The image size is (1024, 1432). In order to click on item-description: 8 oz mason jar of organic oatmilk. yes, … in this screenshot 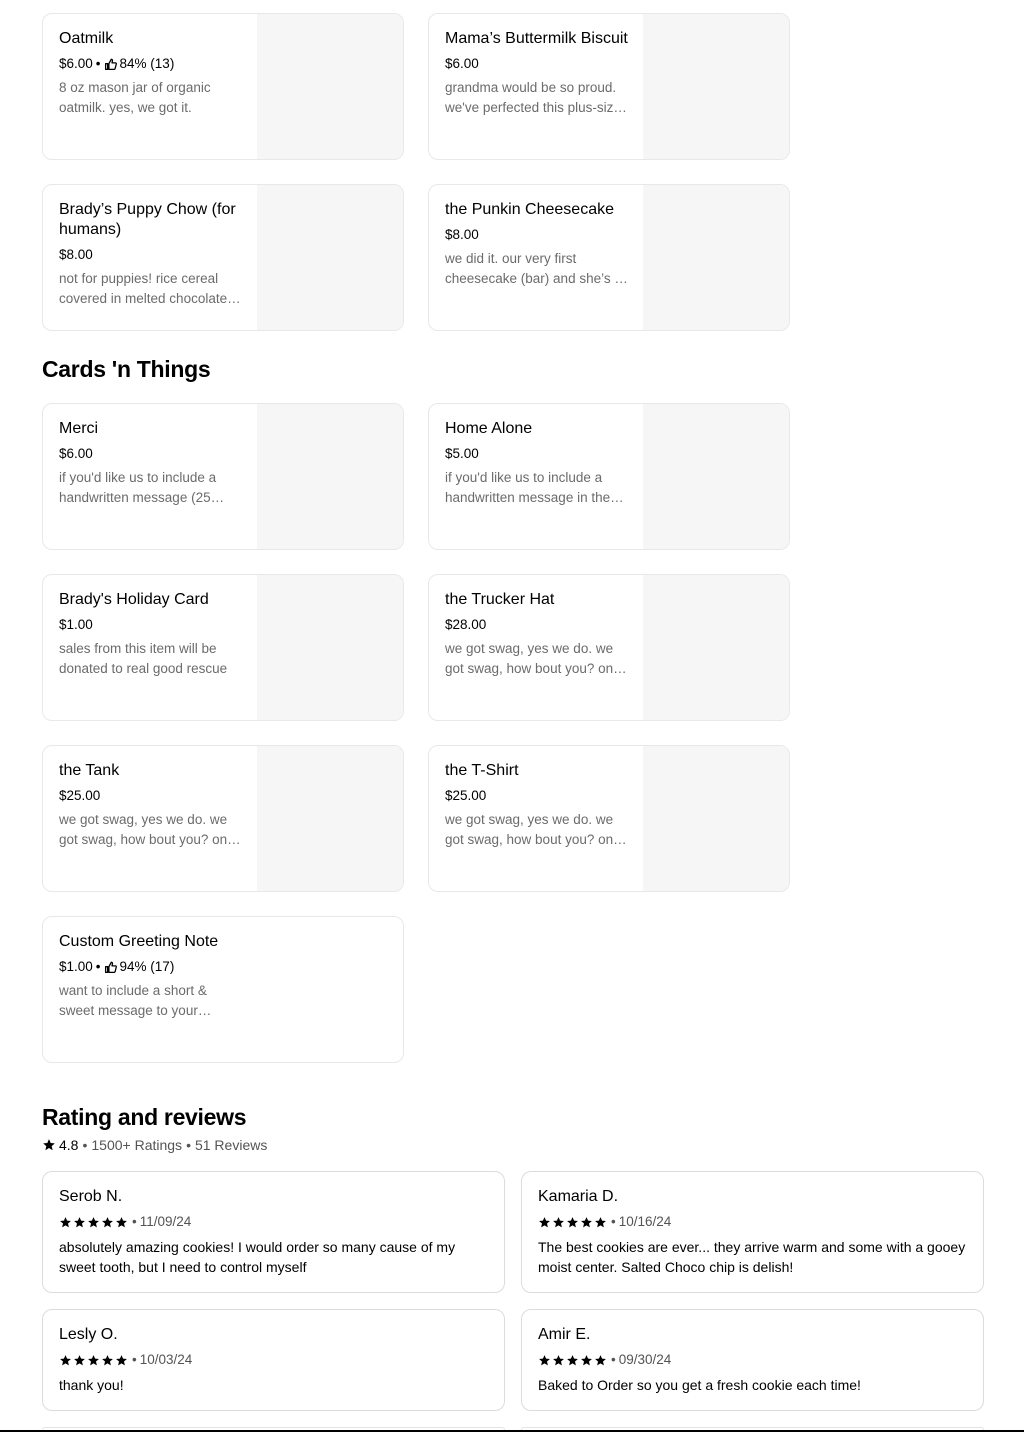, I will do `click(135, 97)`.